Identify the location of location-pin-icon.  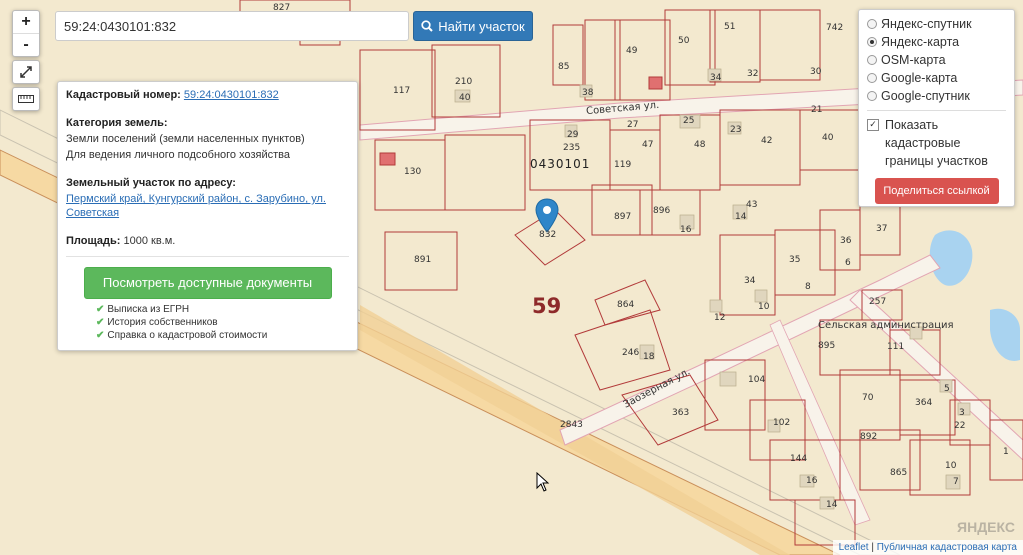
(547, 216).